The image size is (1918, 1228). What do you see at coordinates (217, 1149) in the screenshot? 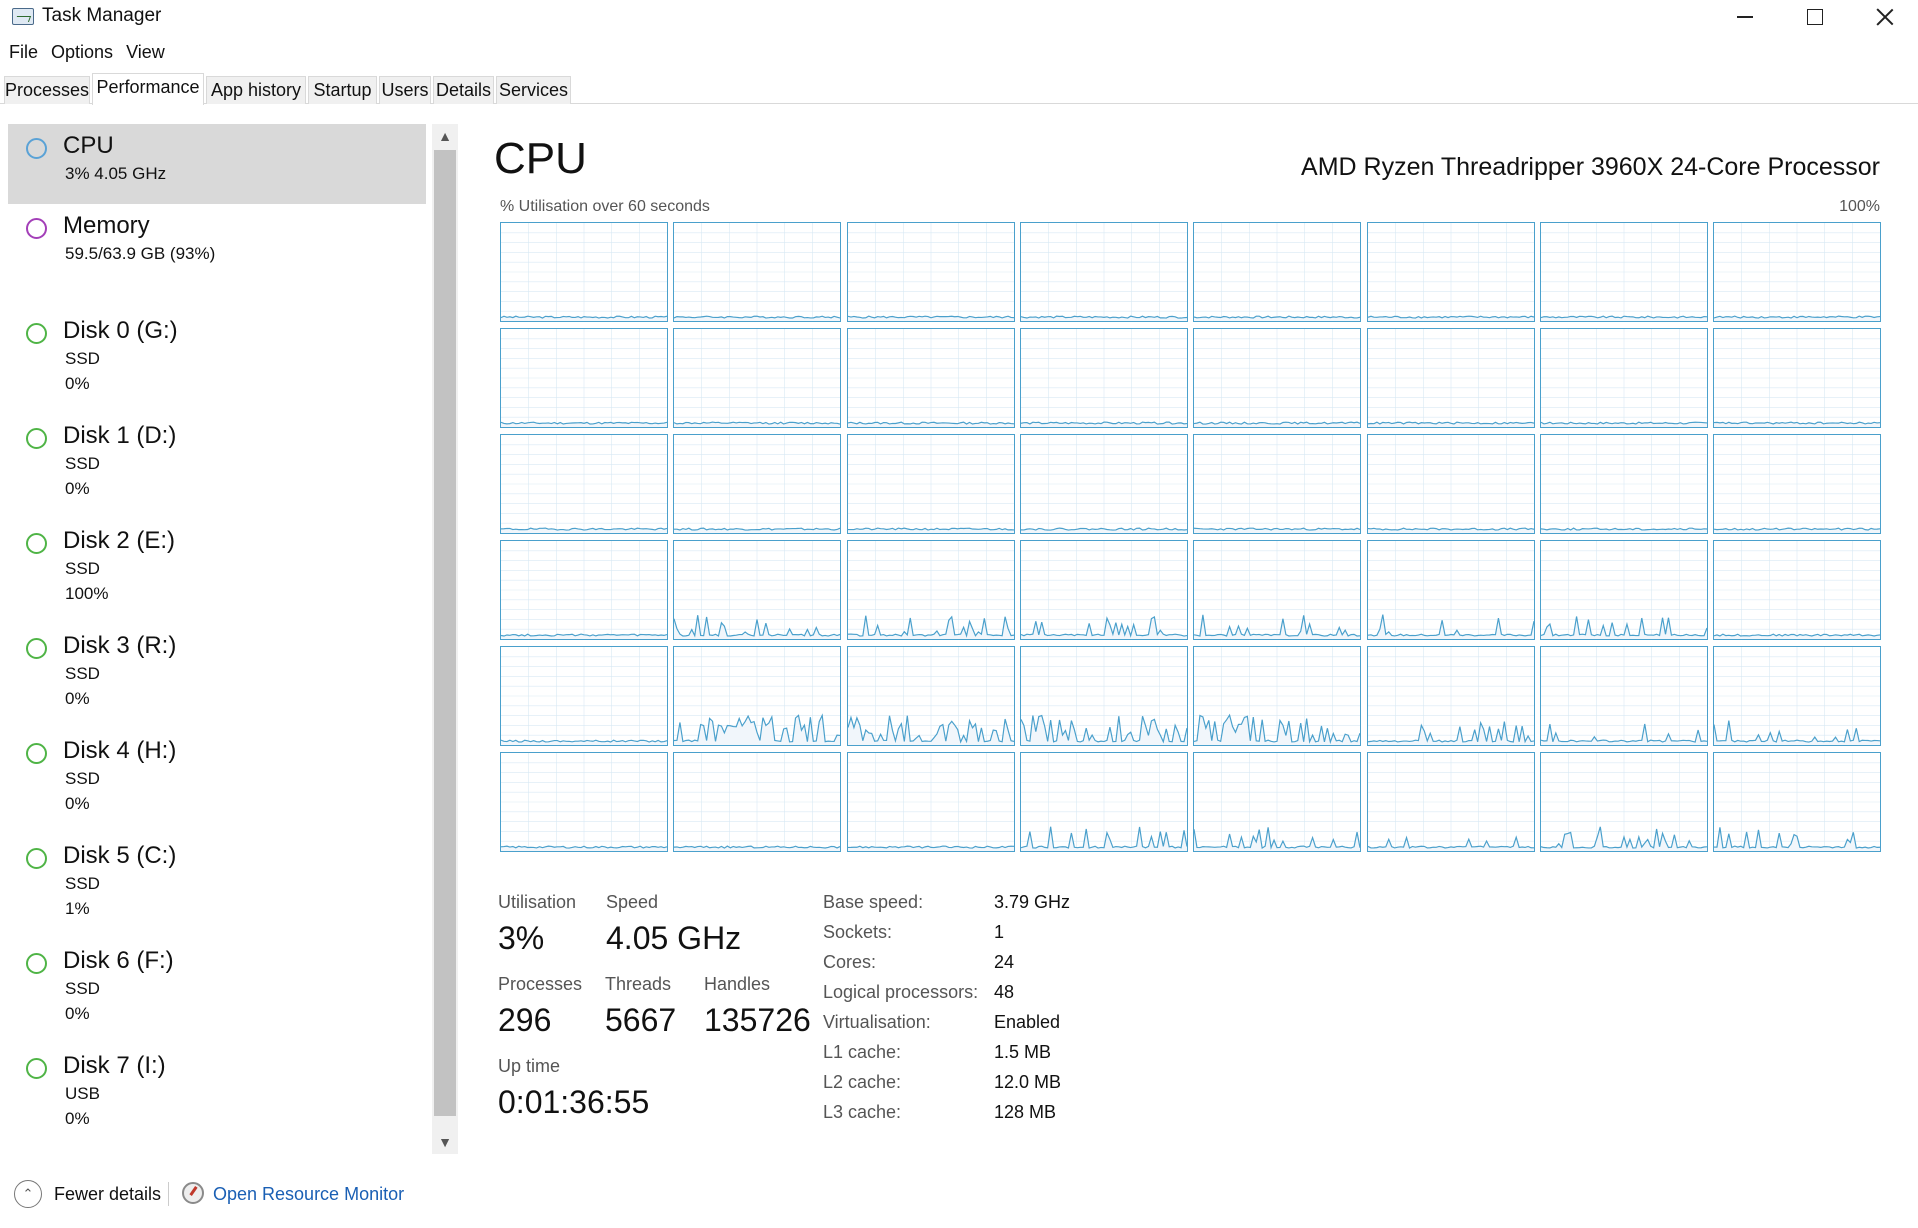
I see `sidebar-item-ethernet: Ethernet` at bounding box center [217, 1149].